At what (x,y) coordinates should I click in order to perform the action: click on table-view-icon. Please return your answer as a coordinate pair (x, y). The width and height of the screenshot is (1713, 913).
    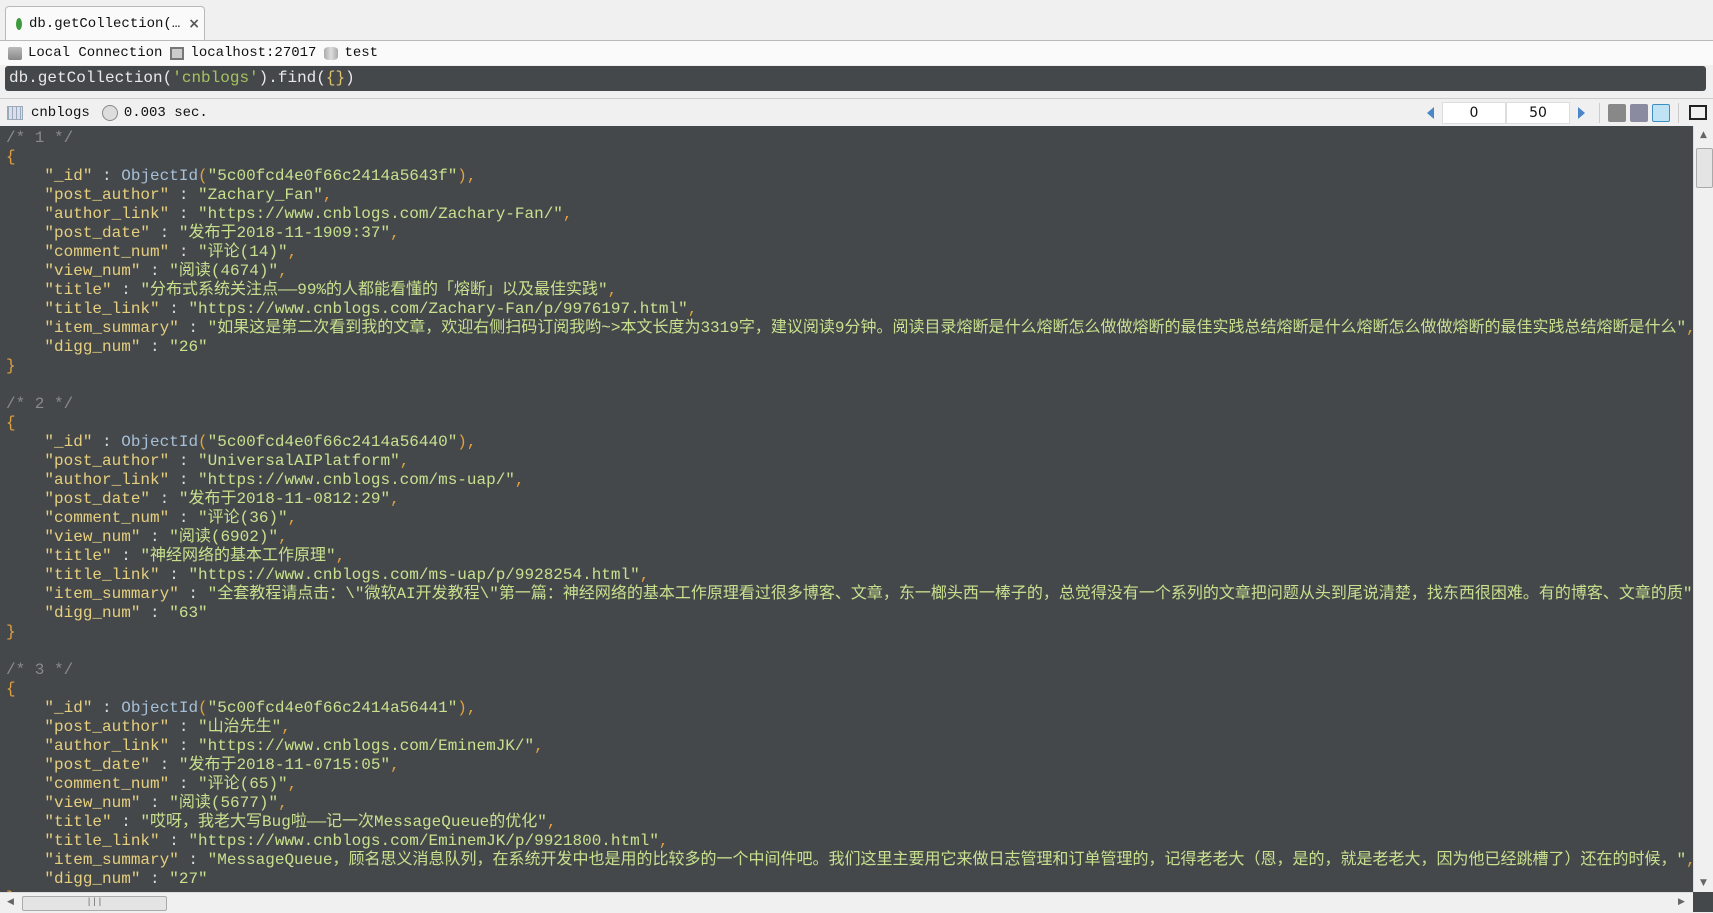
    Looking at the image, I should click on (1639, 112).